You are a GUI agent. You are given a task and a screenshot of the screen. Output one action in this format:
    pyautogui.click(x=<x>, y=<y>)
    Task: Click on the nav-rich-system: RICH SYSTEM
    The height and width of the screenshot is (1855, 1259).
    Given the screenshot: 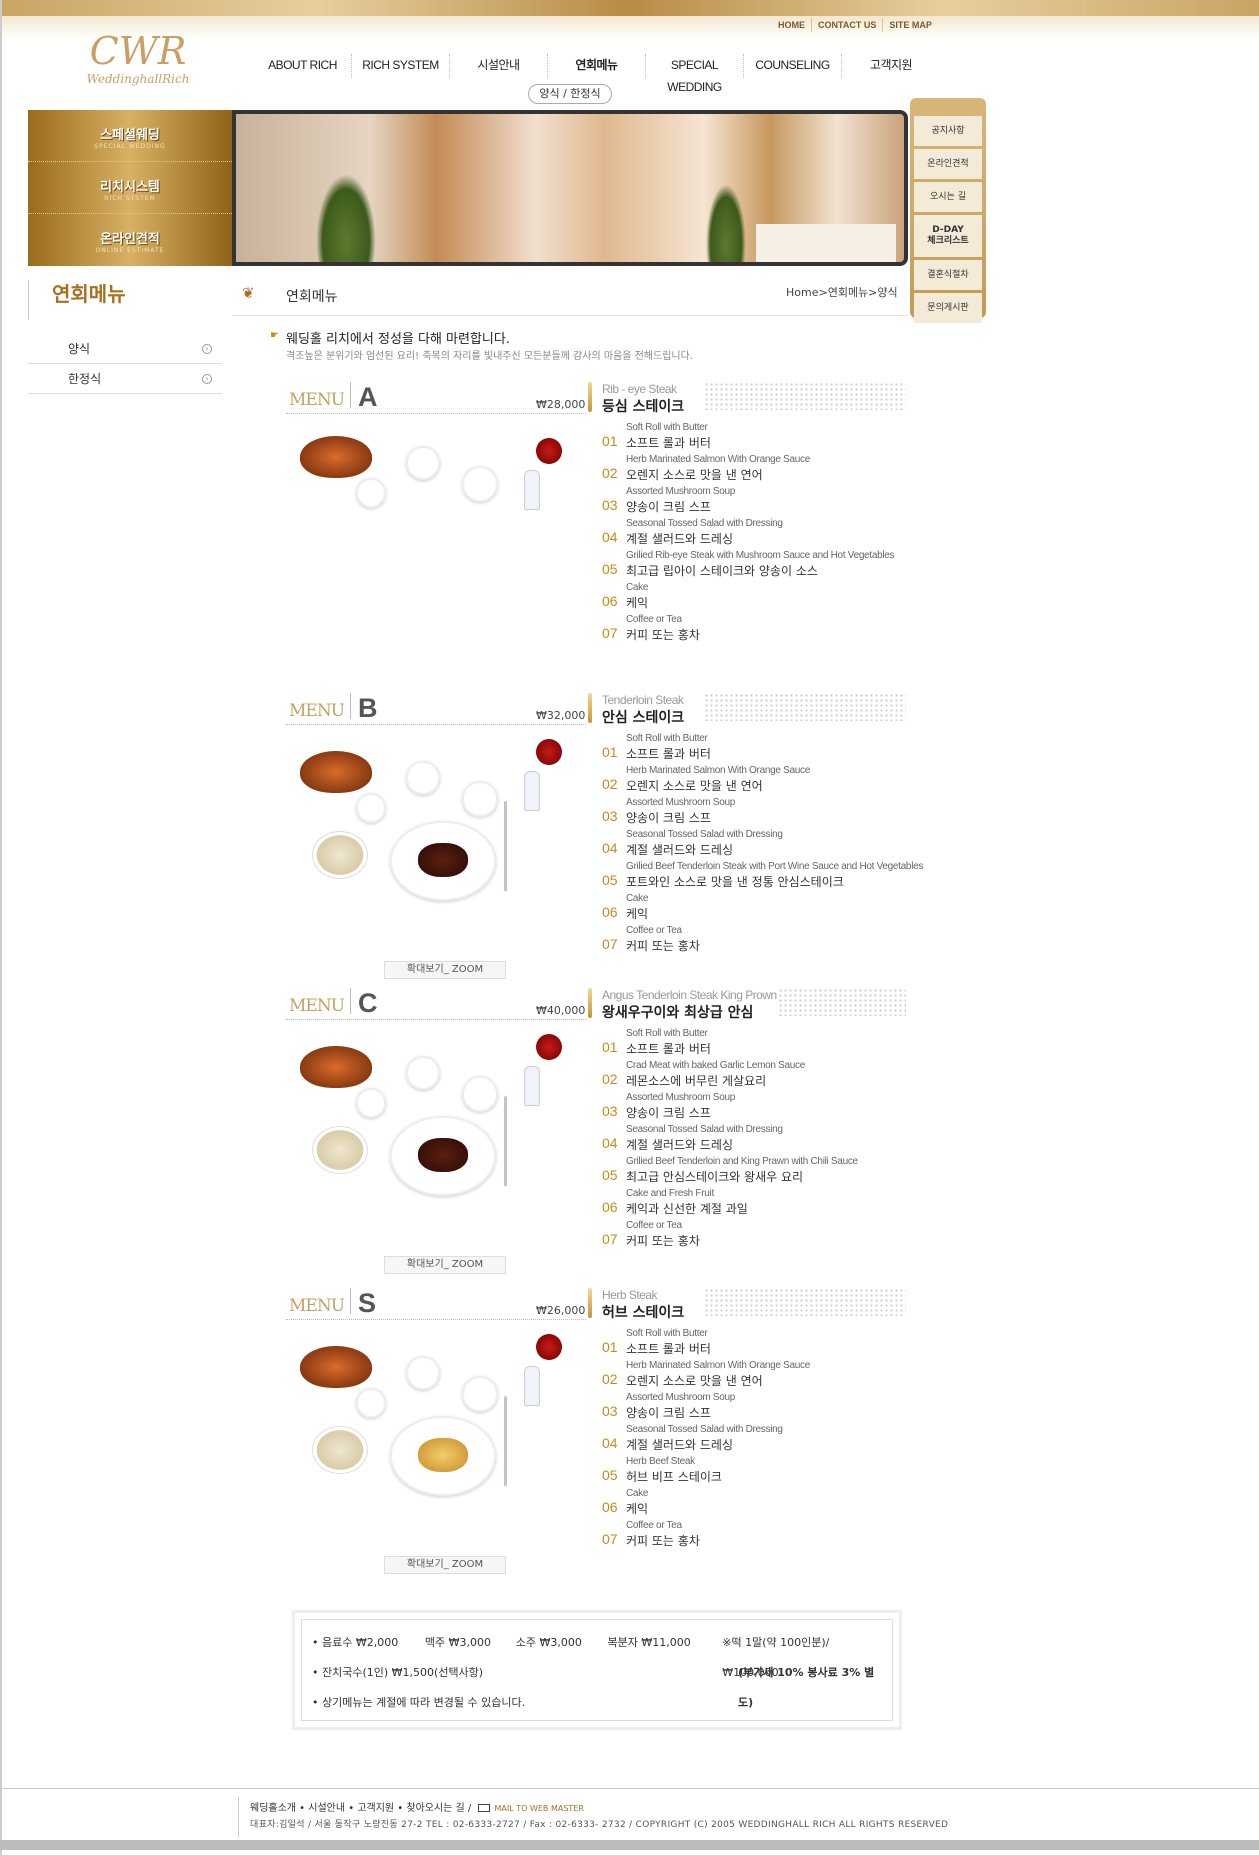 What is the action you would take?
    pyautogui.click(x=401, y=66)
    